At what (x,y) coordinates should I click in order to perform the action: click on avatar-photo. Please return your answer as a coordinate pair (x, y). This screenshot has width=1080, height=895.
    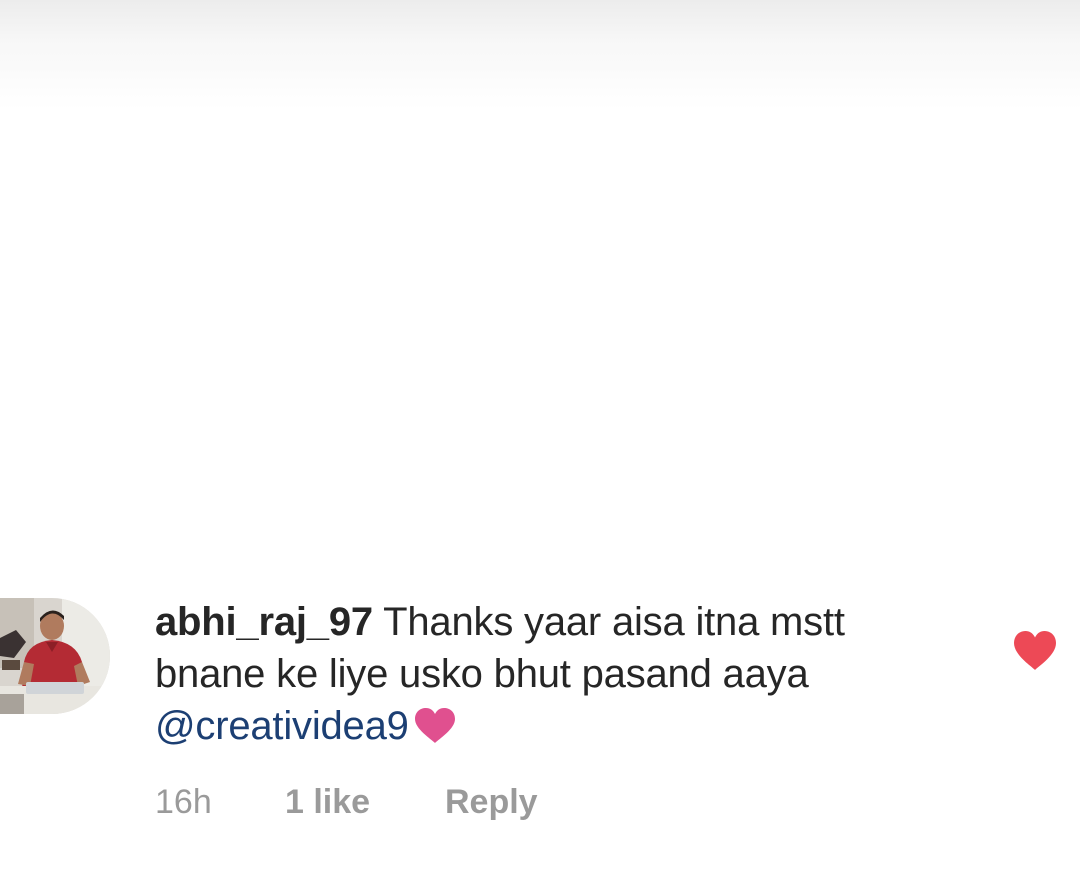
    Looking at the image, I should click on (55, 656).